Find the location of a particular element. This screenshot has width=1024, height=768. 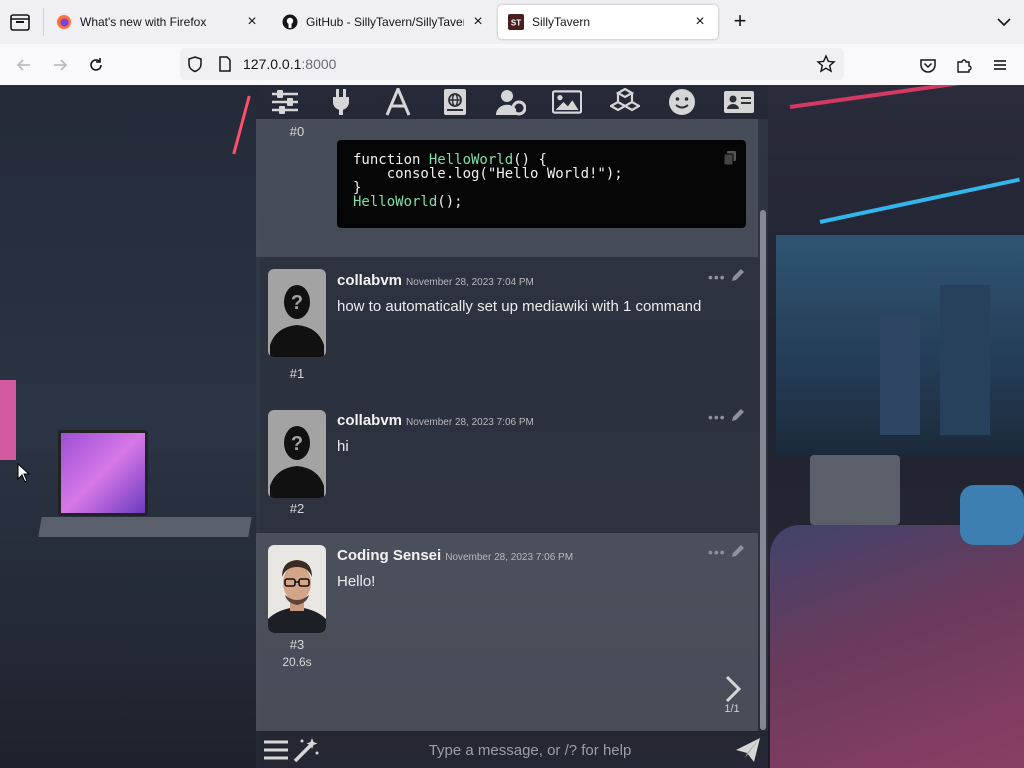

svg-text: ST is located at coordinates (516, 23).